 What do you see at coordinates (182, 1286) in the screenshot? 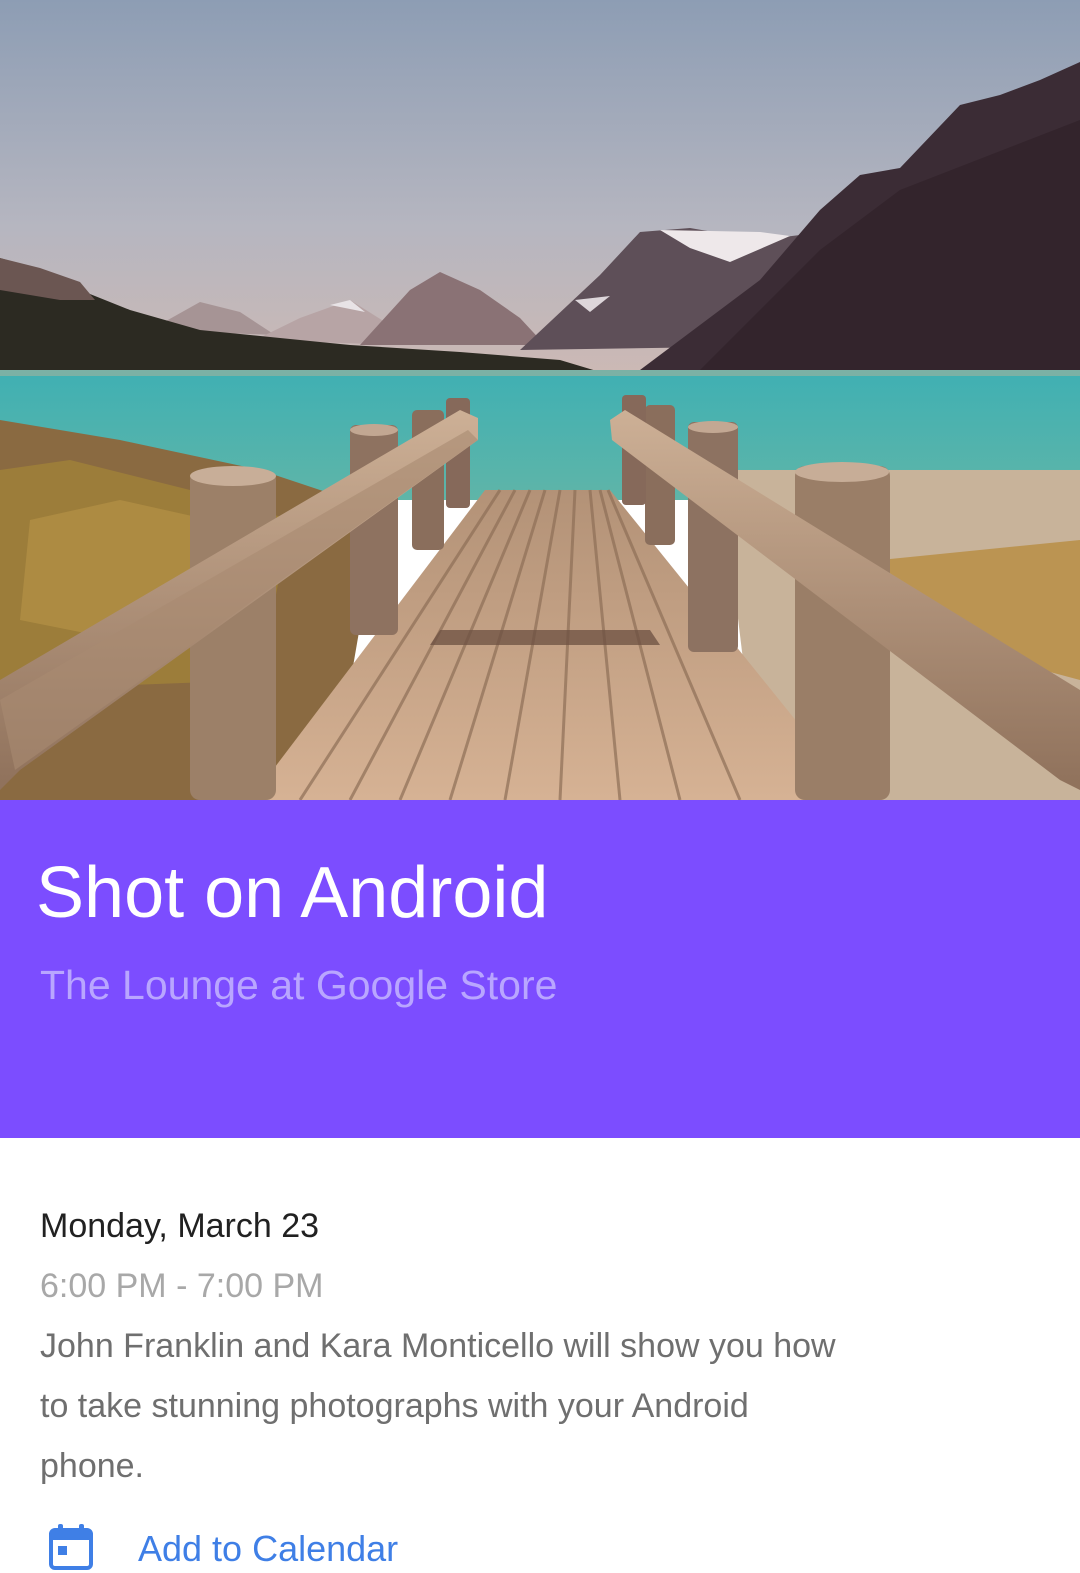
I see `event-time: 6:00 PM - 7:00 PM` at bounding box center [182, 1286].